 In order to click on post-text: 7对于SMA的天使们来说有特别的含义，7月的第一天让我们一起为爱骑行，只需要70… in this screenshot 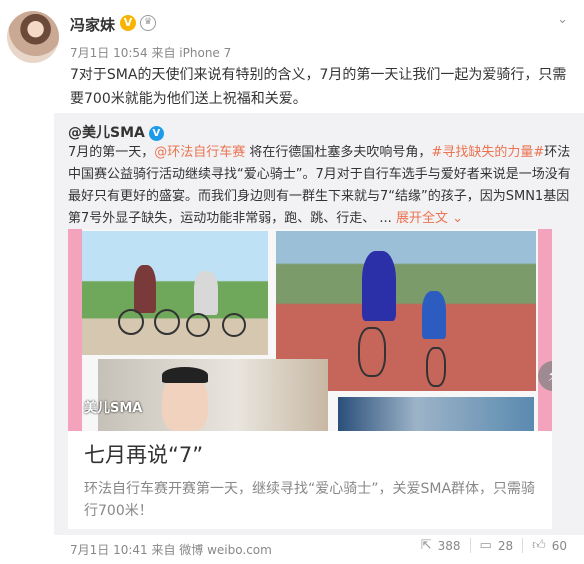, I will do `click(318, 87)`.